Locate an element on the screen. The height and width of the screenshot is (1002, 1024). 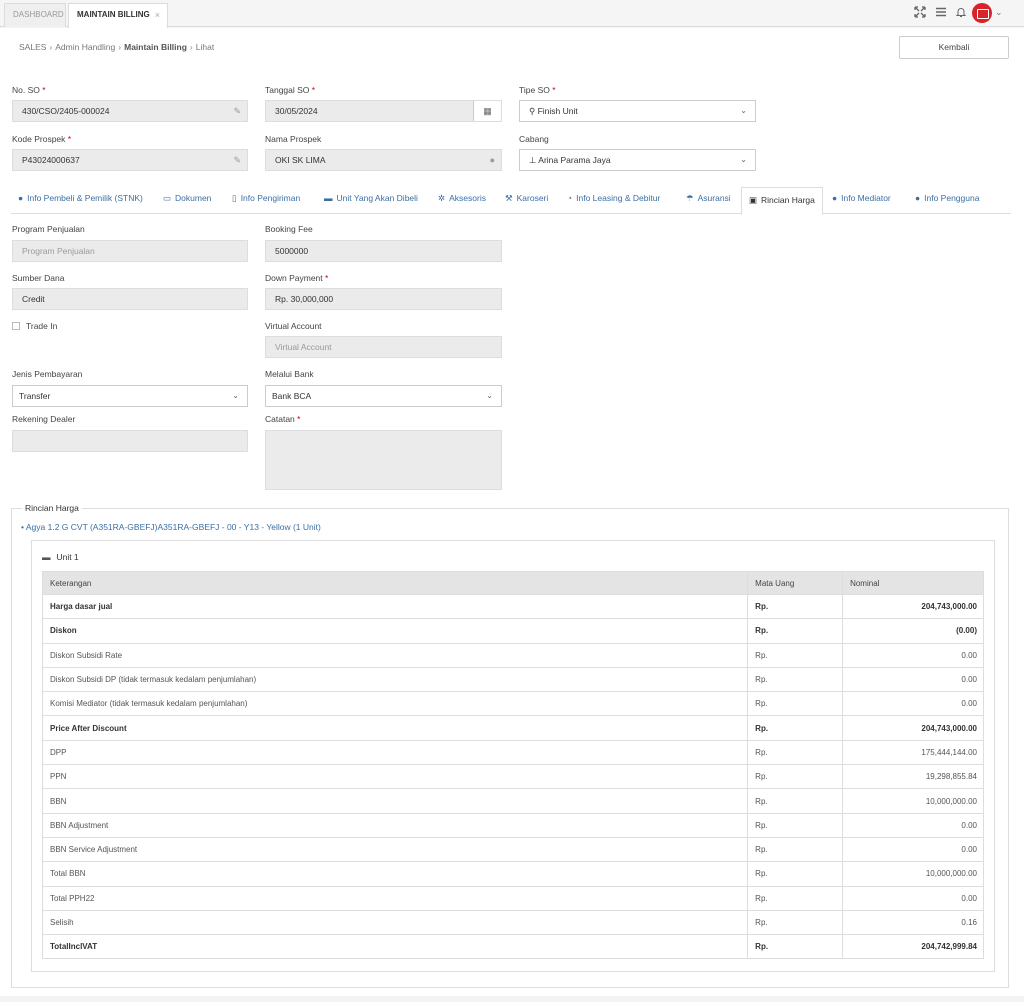
cogs-icon: ✲ is located at coordinates (442, 198).